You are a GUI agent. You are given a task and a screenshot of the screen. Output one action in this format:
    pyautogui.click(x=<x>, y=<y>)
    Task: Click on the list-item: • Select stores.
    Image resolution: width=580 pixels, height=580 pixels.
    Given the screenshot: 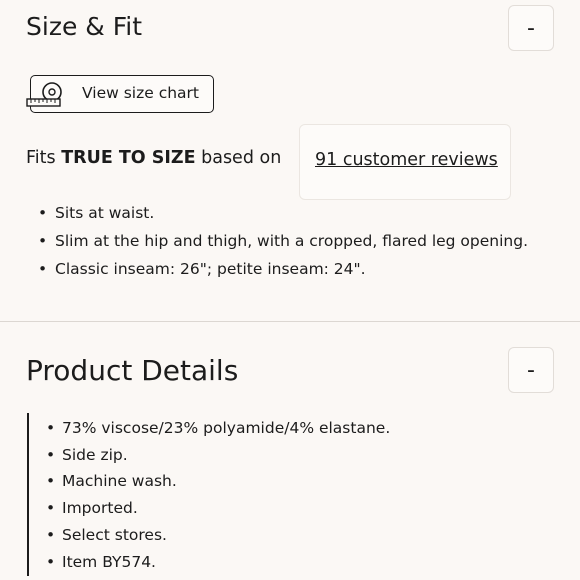 What is the action you would take?
    pyautogui.click(x=106, y=534)
    